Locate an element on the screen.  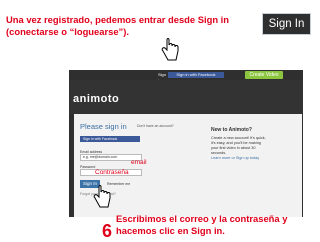
email-annotation: email is located at coordinates (139, 162).